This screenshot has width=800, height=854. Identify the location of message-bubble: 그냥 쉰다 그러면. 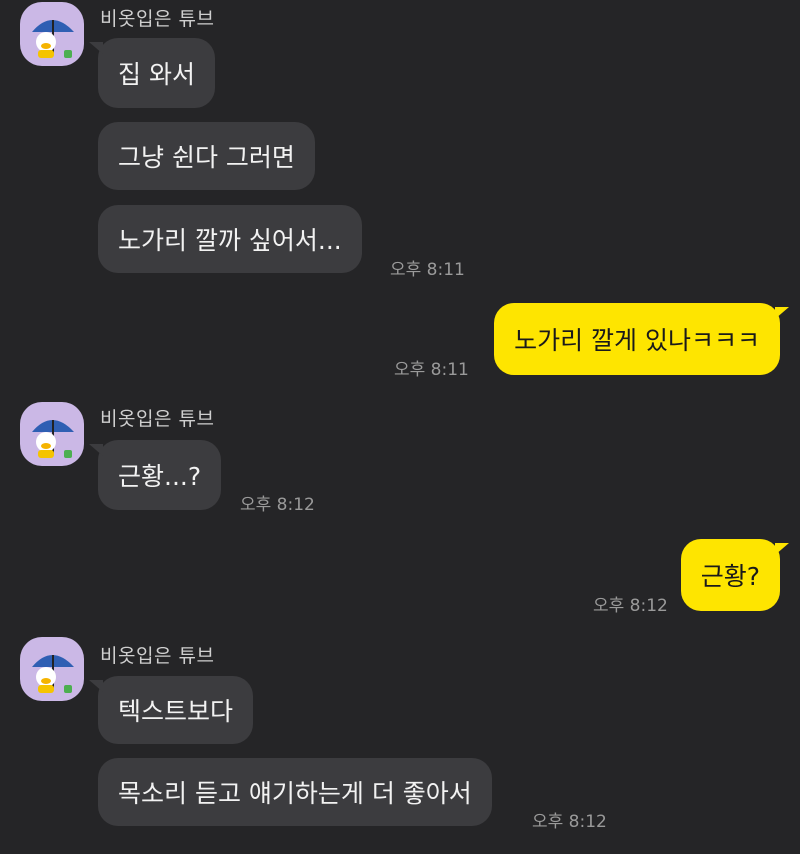
(206, 156).